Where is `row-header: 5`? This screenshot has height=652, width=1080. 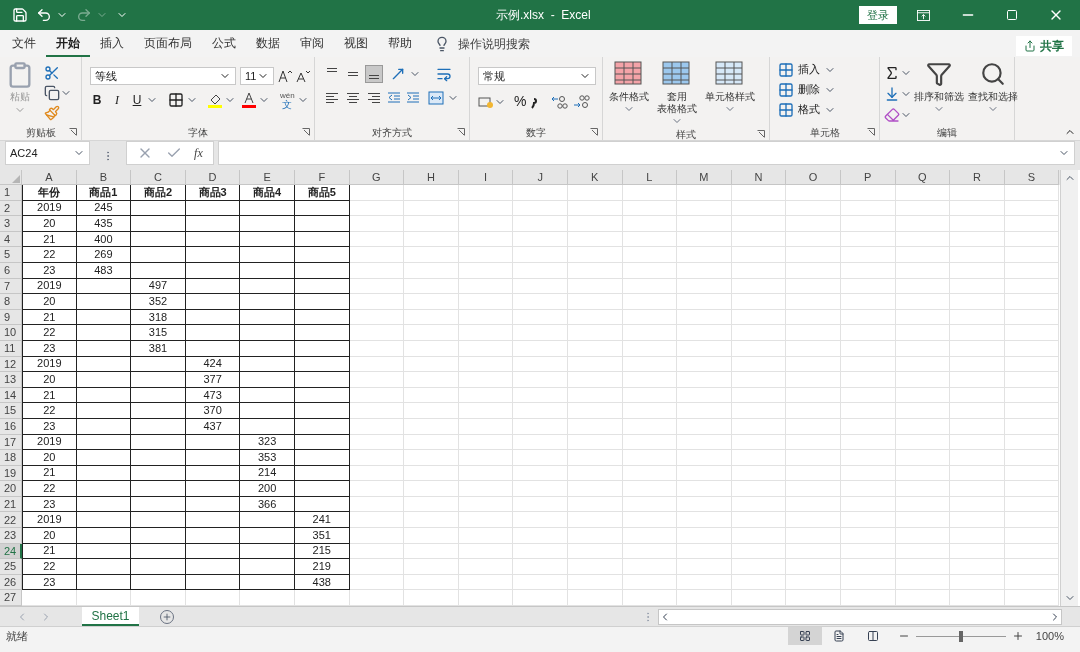 row-header: 5 is located at coordinates (11, 255).